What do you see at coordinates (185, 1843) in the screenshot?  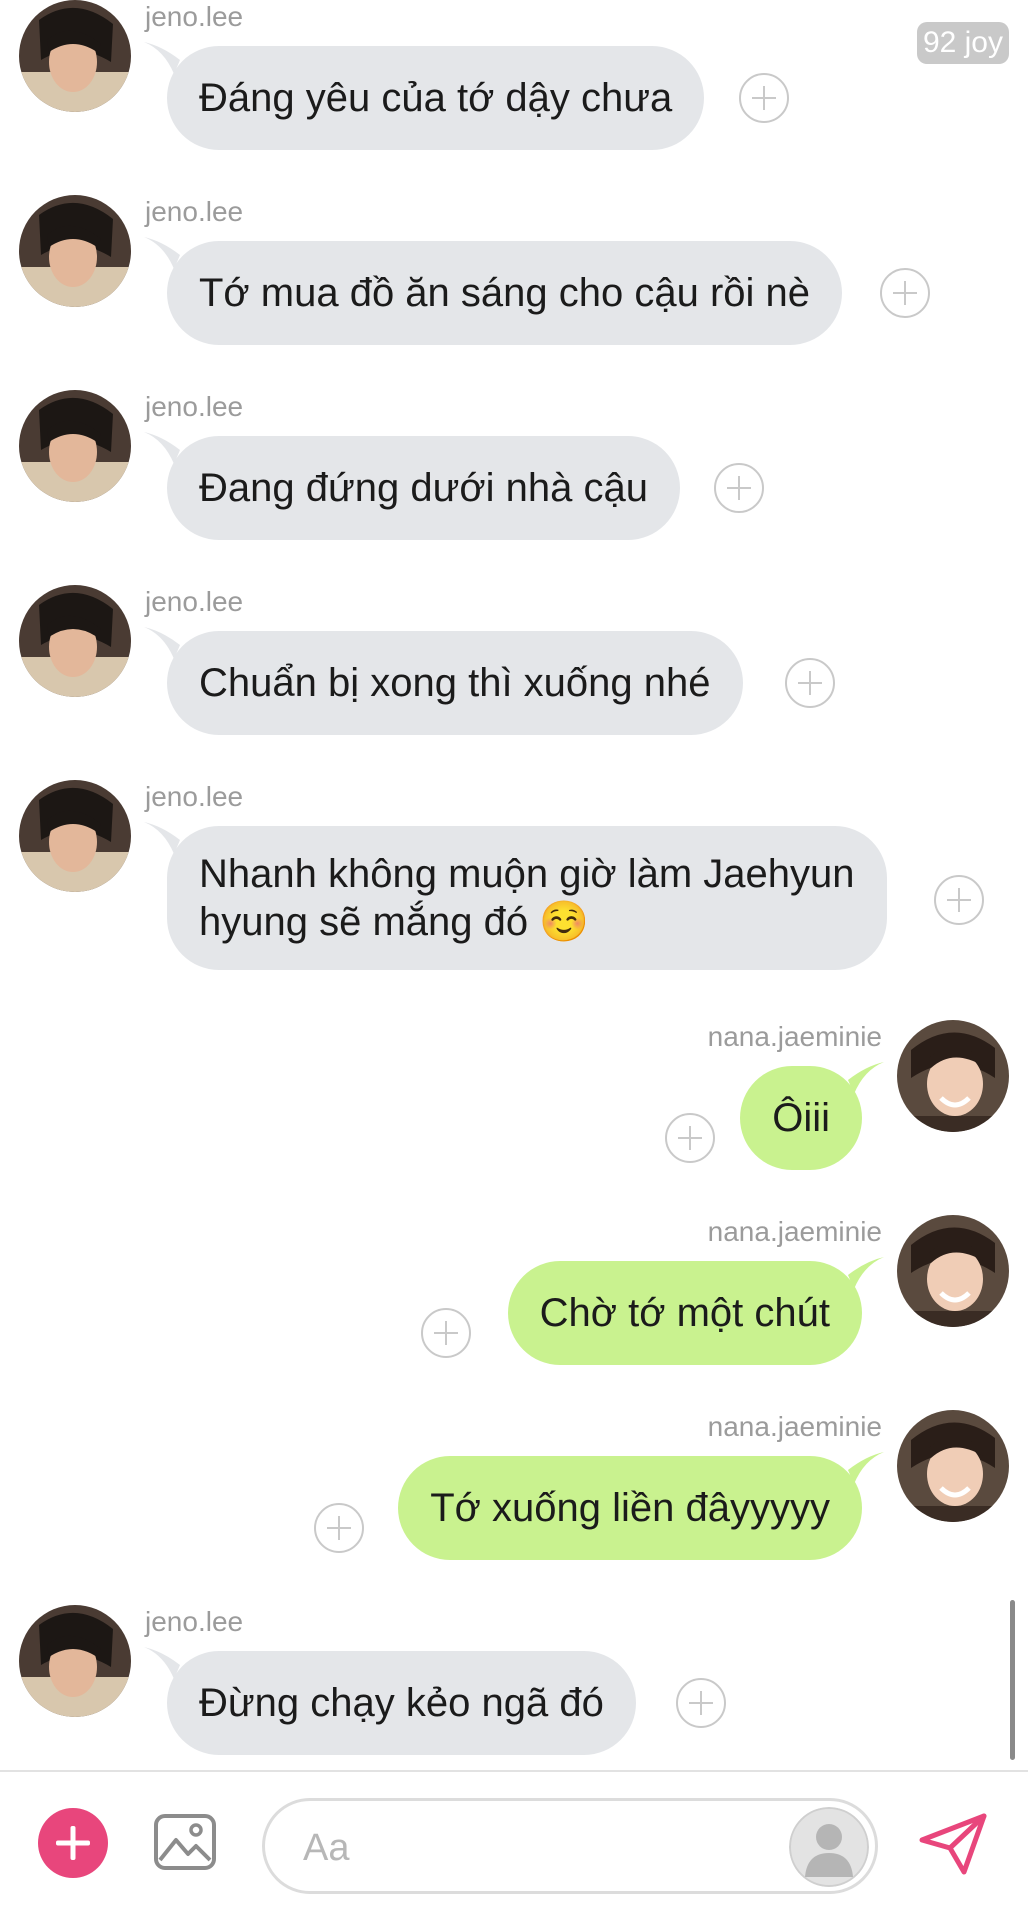 I see `image-icon` at bounding box center [185, 1843].